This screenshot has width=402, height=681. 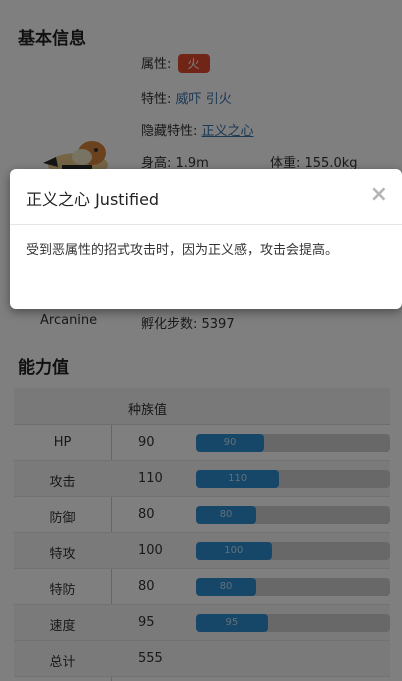 What do you see at coordinates (182, 250) in the screenshot?
I see `modal-body: 受到恶属性的招式攻击时，因为正义感，攻击会提高。` at bounding box center [182, 250].